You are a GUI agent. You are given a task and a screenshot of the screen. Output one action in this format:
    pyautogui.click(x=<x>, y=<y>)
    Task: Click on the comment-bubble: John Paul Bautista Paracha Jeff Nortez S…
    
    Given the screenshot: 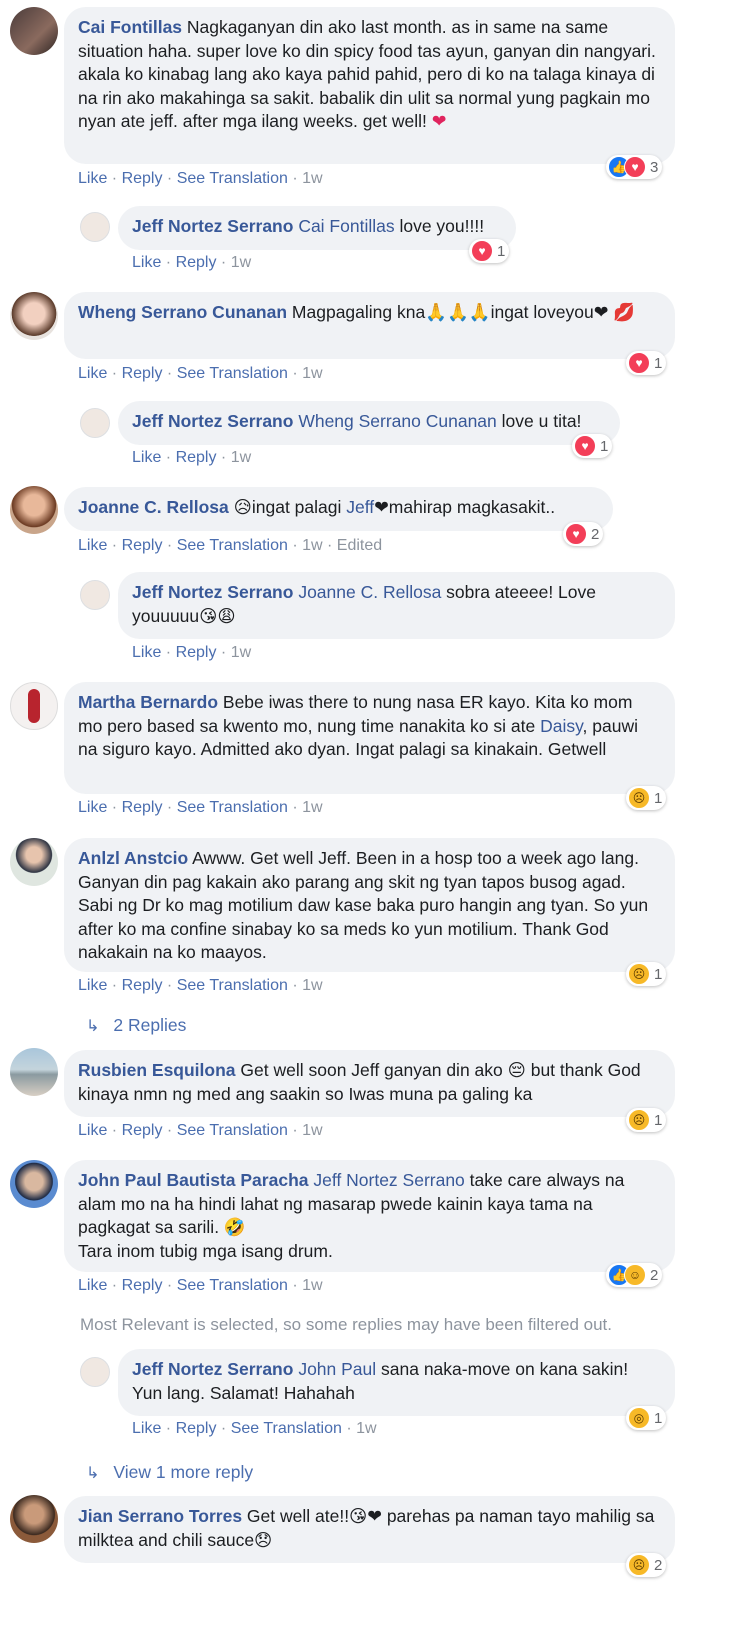 What is the action you would take?
    pyautogui.click(x=369, y=1216)
    